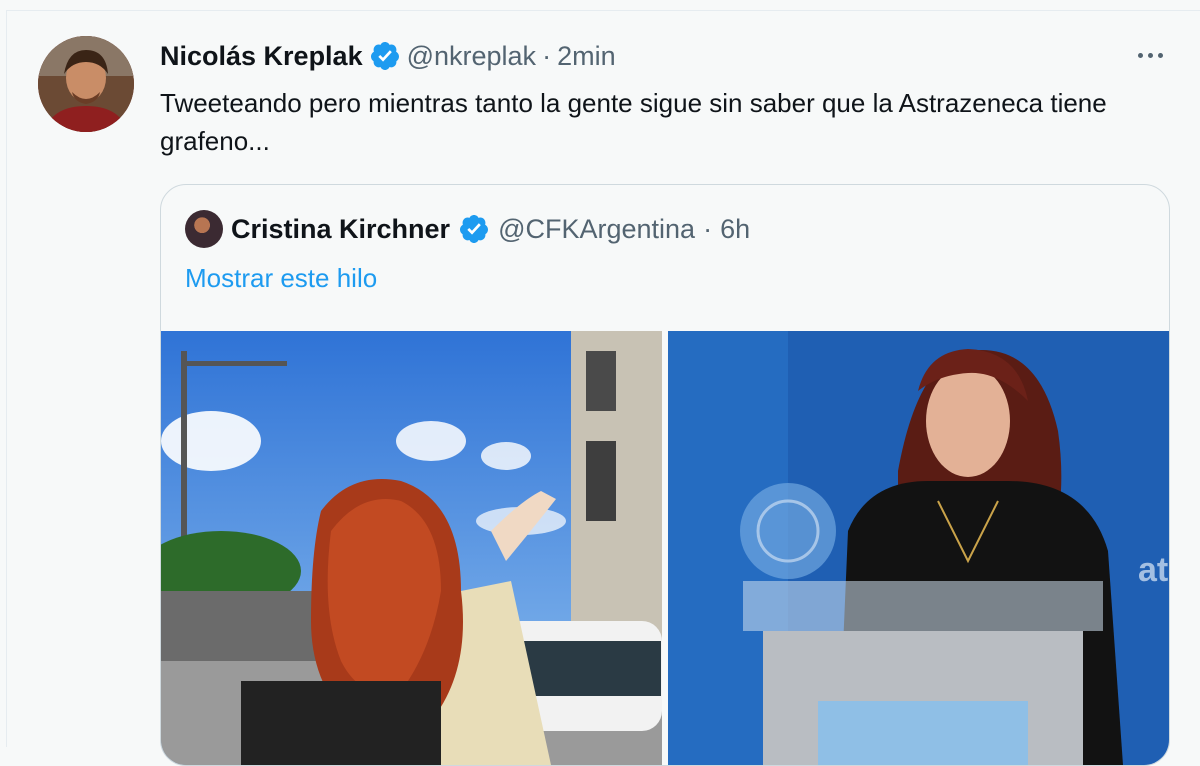 This screenshot has width=1200, height=766. I want to click on author-avatar-image, so click(86, 84).